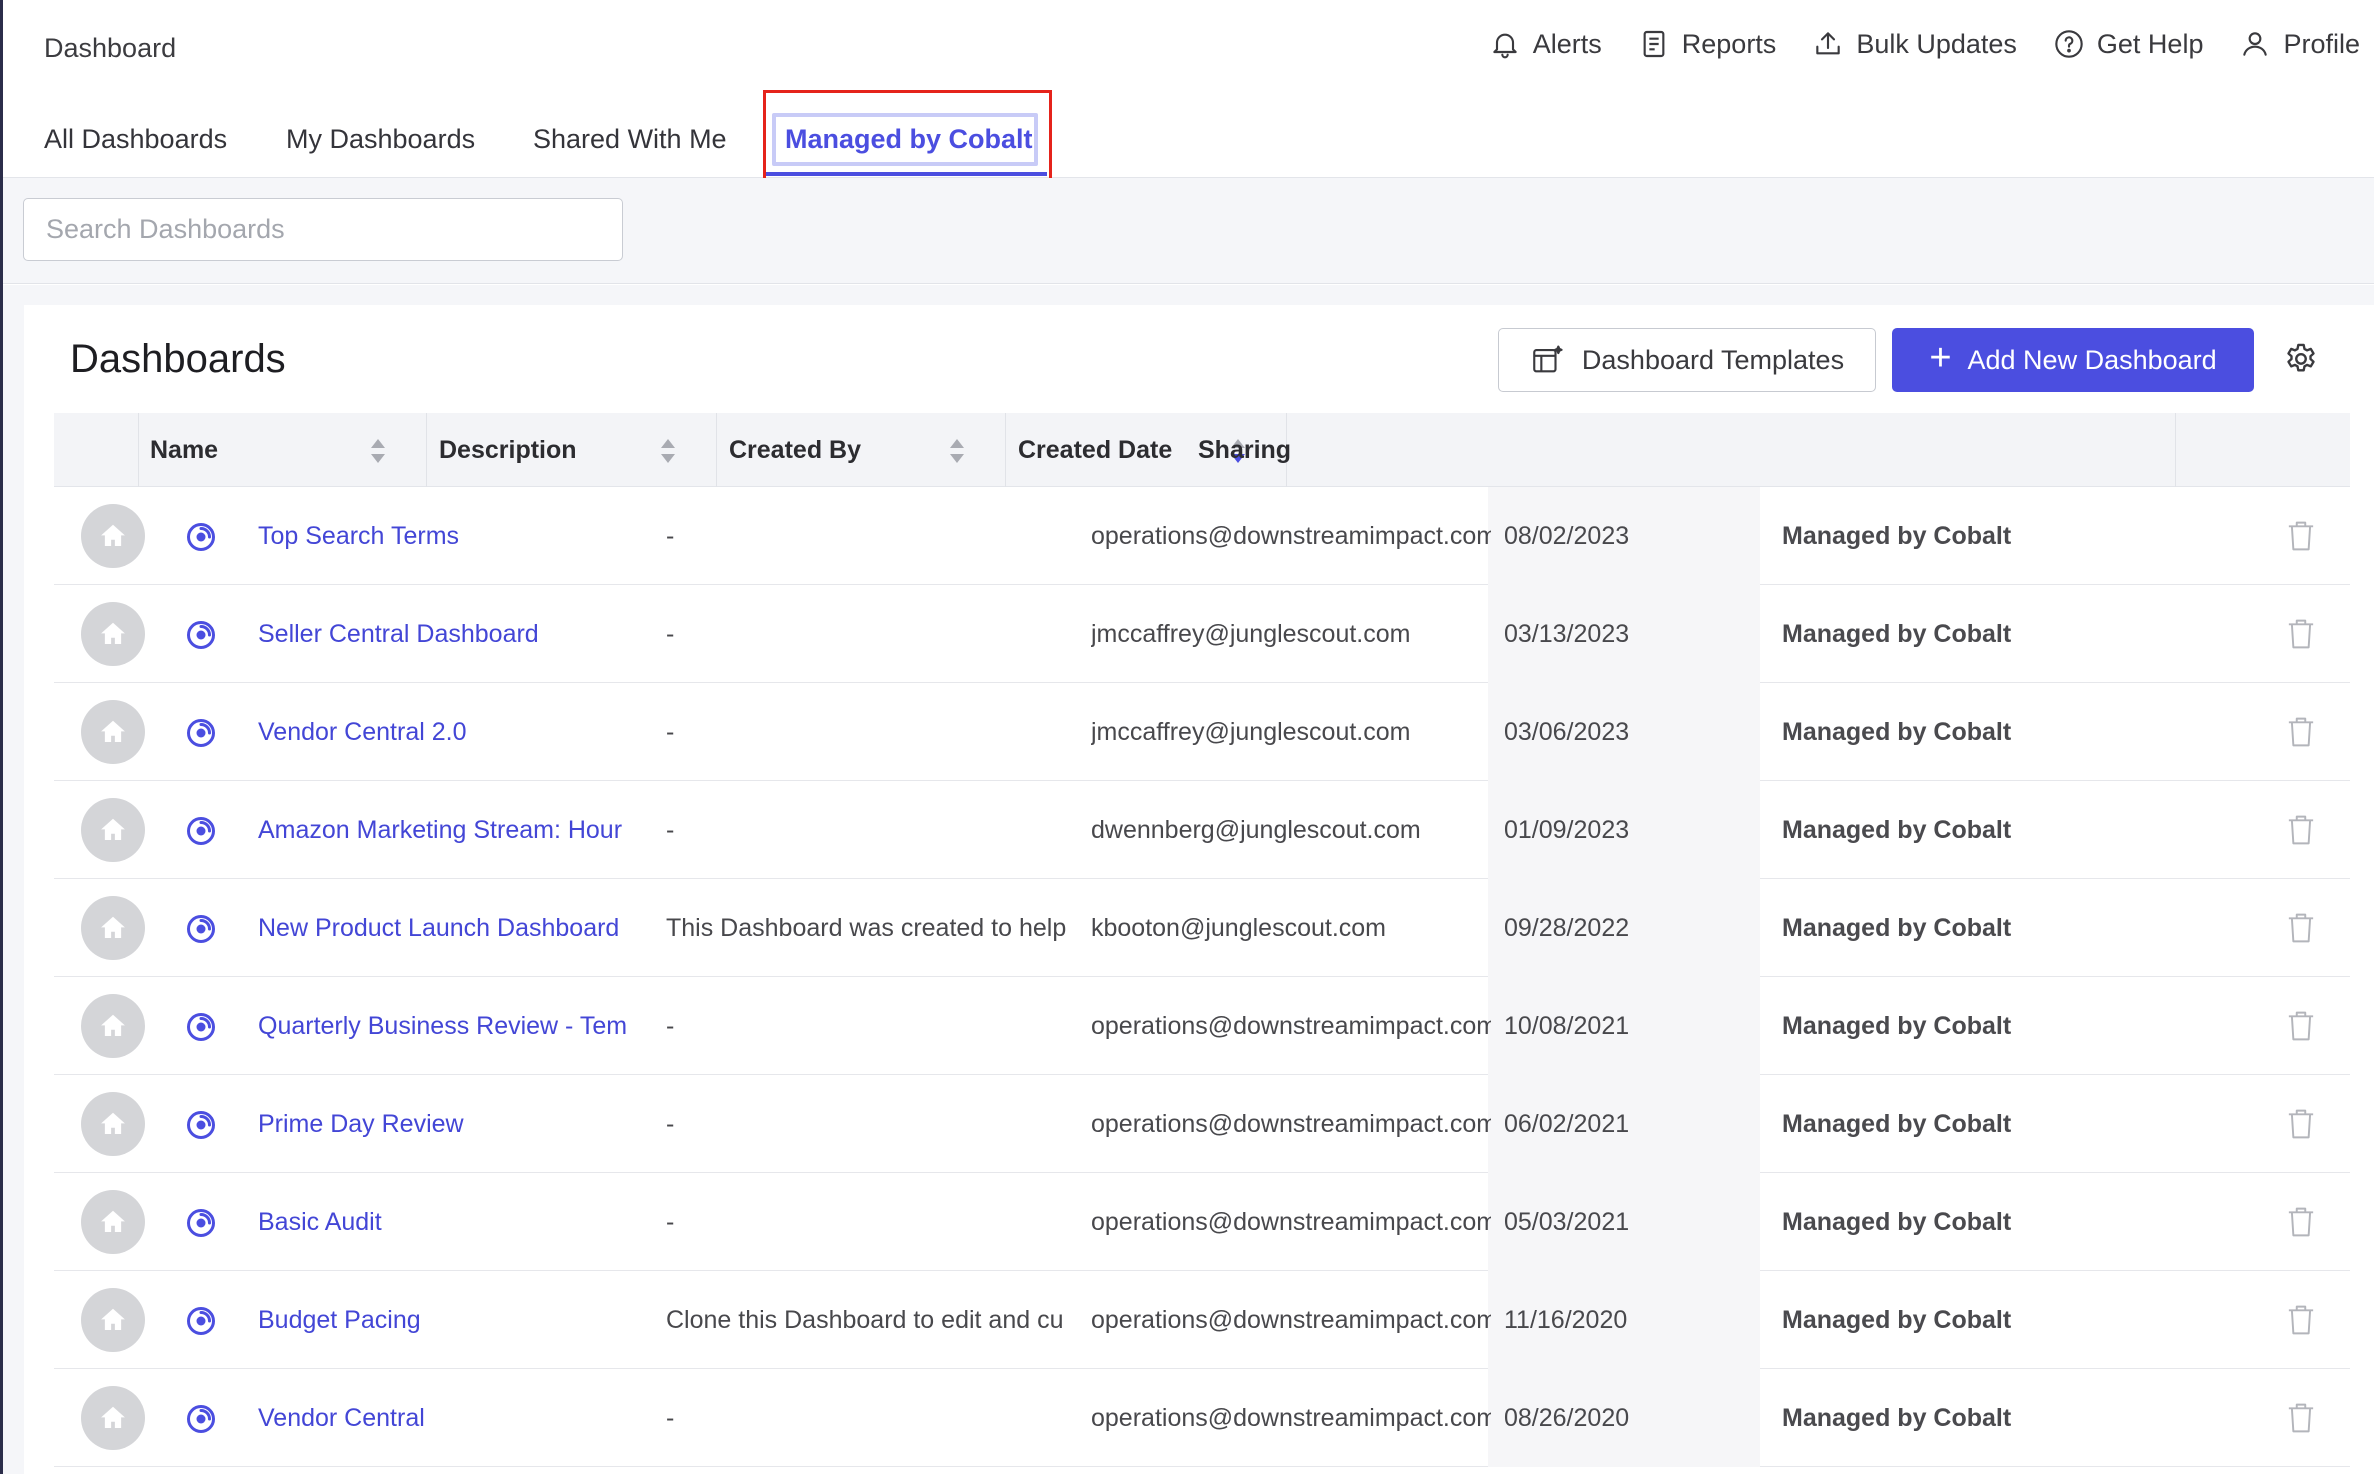 The width and height of the screenshot is (2374, 1474). I want to click on dashboard-description: Clone this Dashboard to edit and cu, so click(865, 1319).